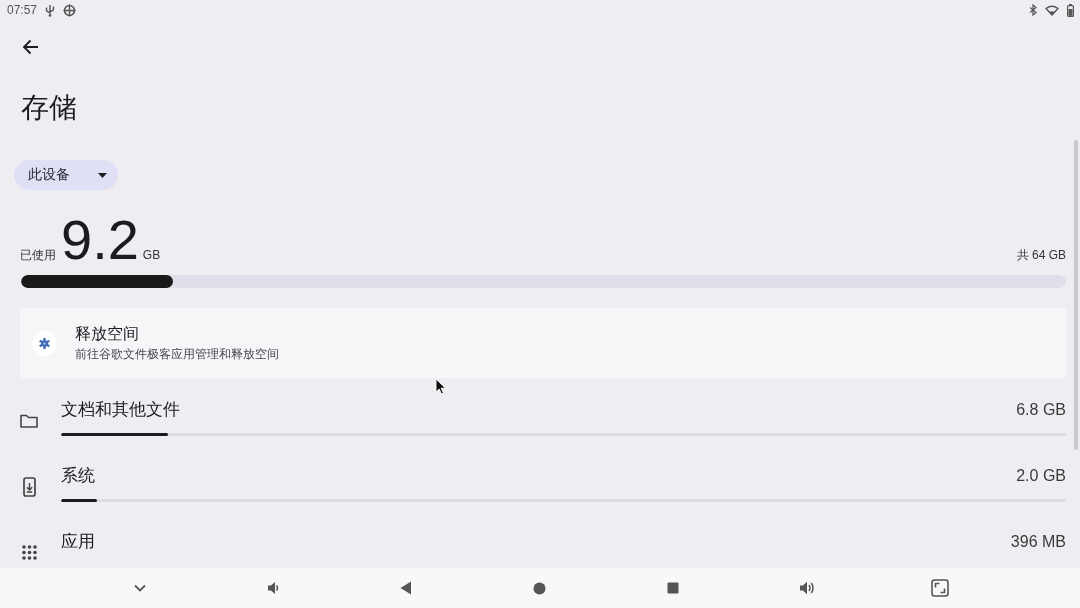 This screenshot has height=608, width=1080. I want to click on category-name: 系统, so click(78, 476).